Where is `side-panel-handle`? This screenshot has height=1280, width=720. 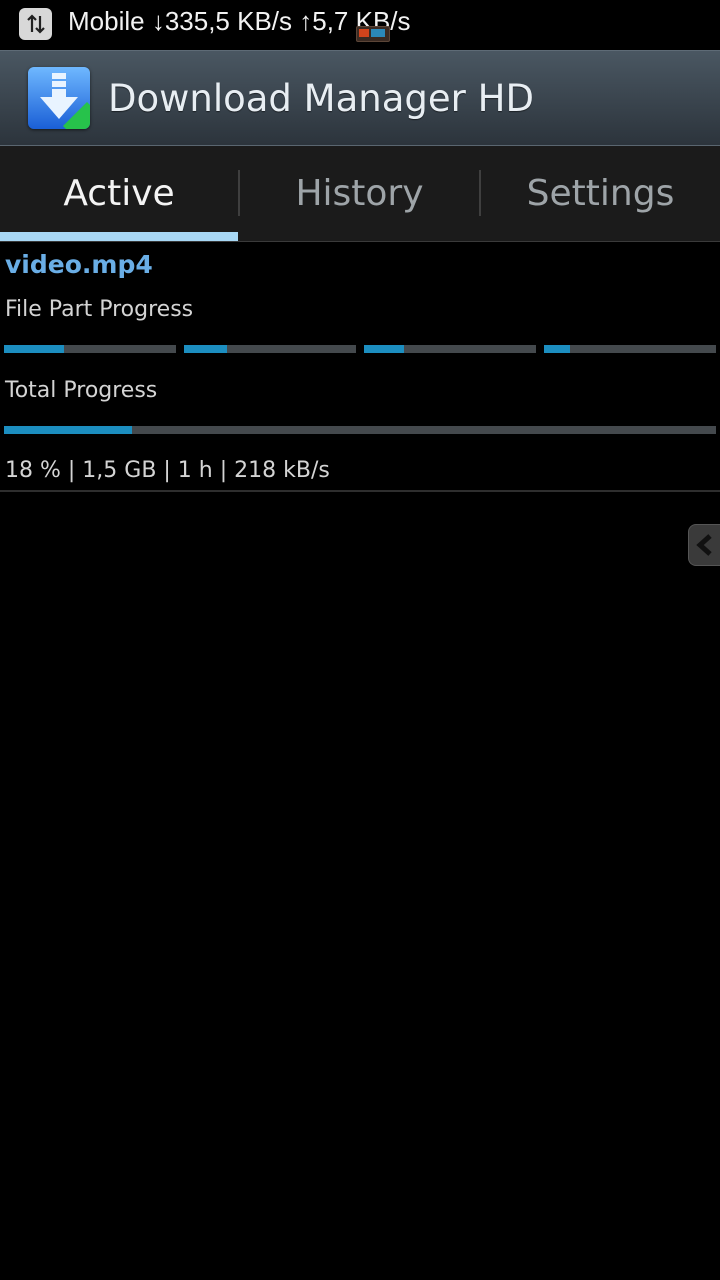
side-panel-handle is located at coordinates (704, 545).